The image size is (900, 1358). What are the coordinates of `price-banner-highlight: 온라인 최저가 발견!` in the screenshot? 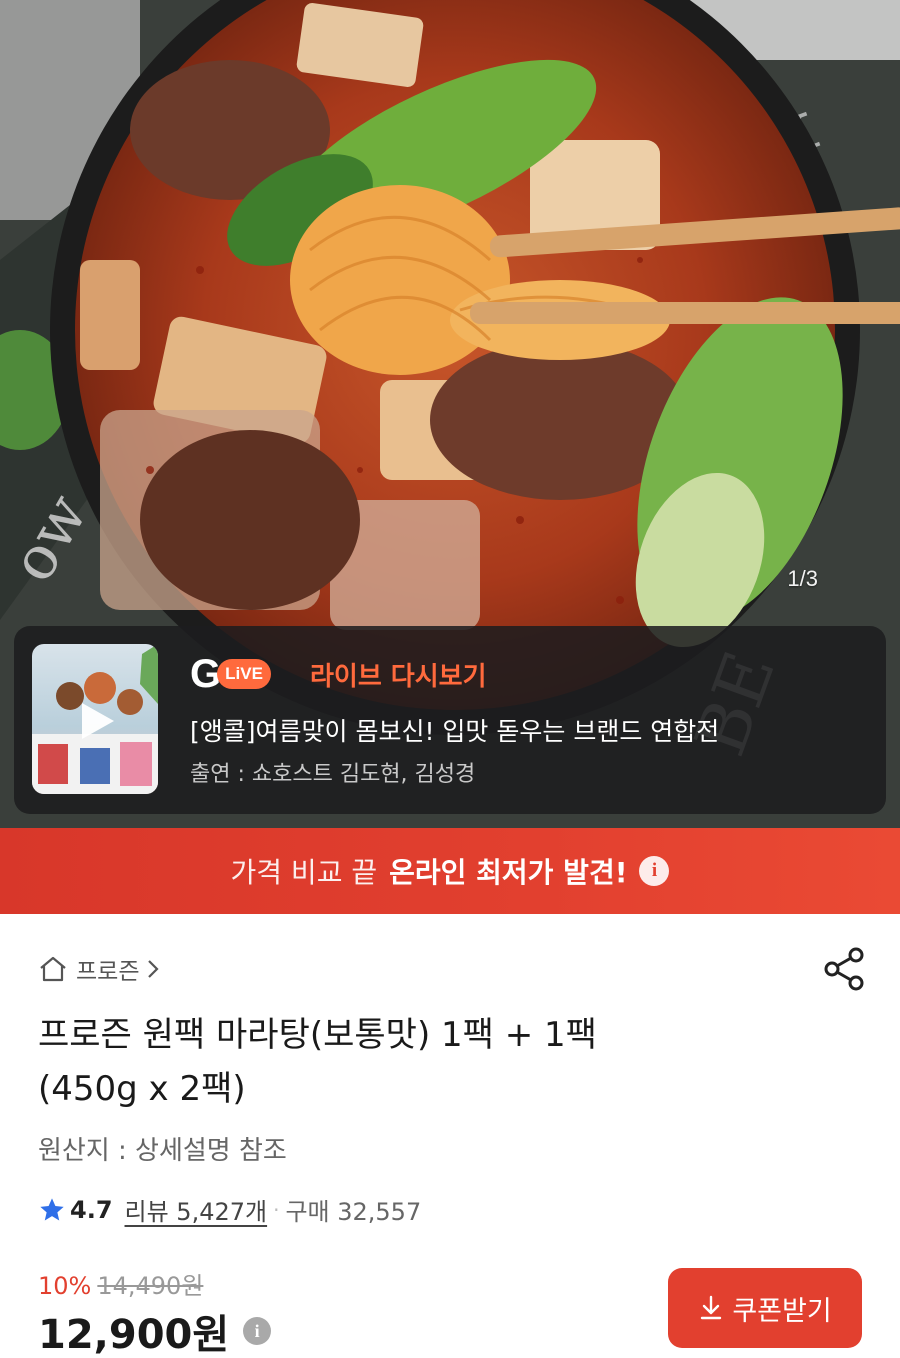 It's located at (508, 872).